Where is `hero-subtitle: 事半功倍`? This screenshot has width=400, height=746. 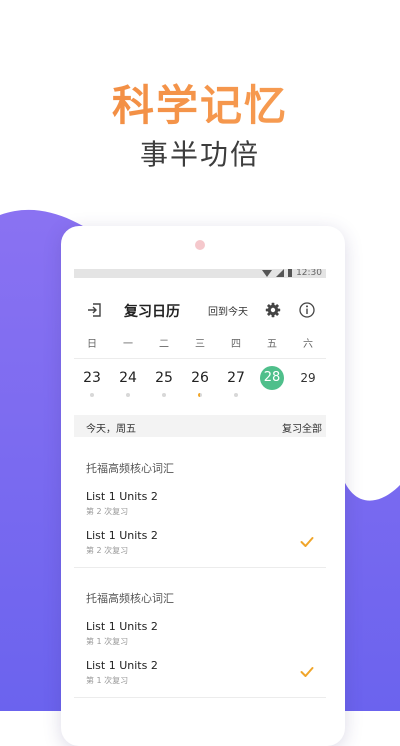 hero-subtitle: 事半功倍 is located at coordinates (199, 154).